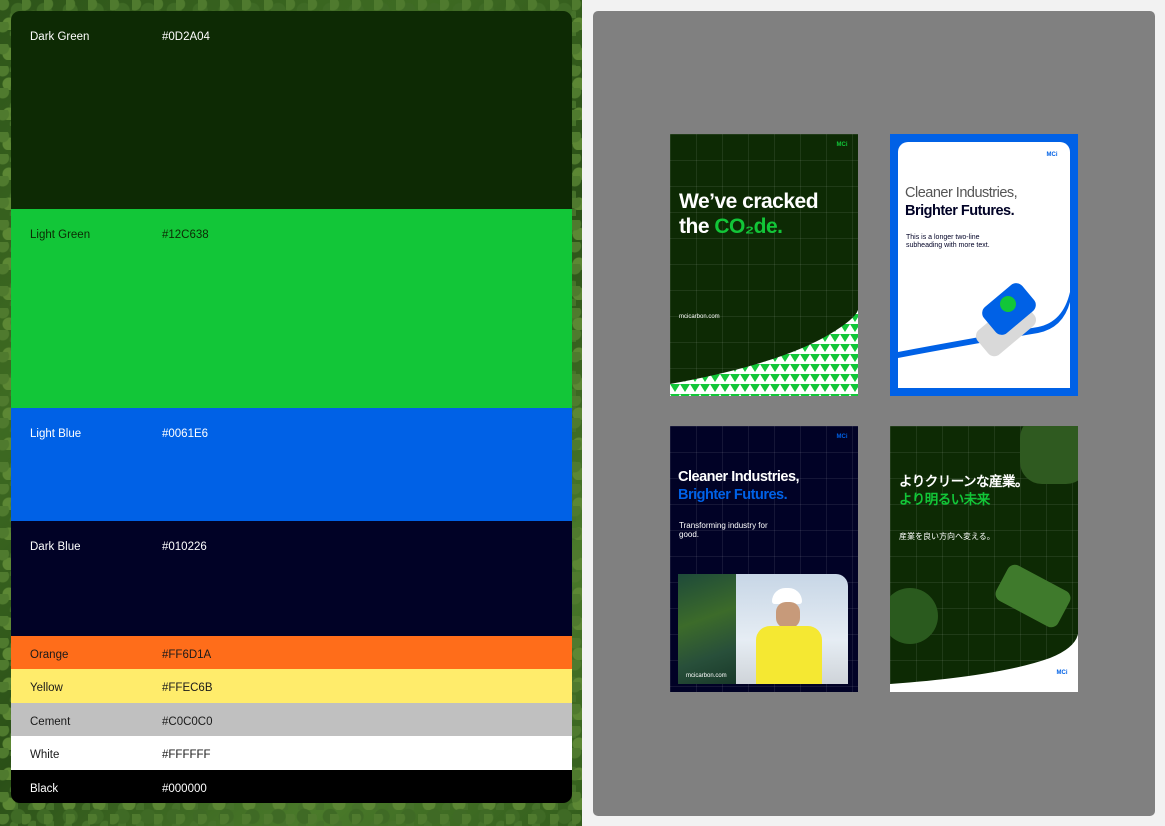 The image size is (1165, 826). What do you see at coordinates (56, 434) in the screenshot?
I see `swatch-name: Light Blue` at bounding box center [56, 434].